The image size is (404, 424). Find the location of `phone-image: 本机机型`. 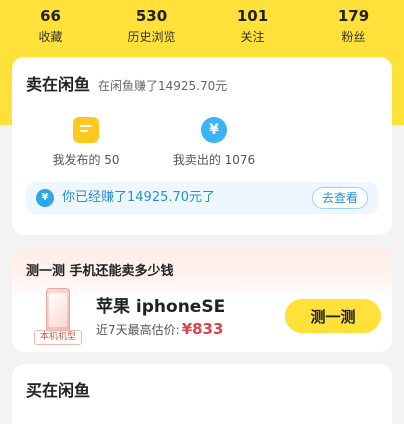

phone-image: 本机机型 is located at coordinates (58, 317).